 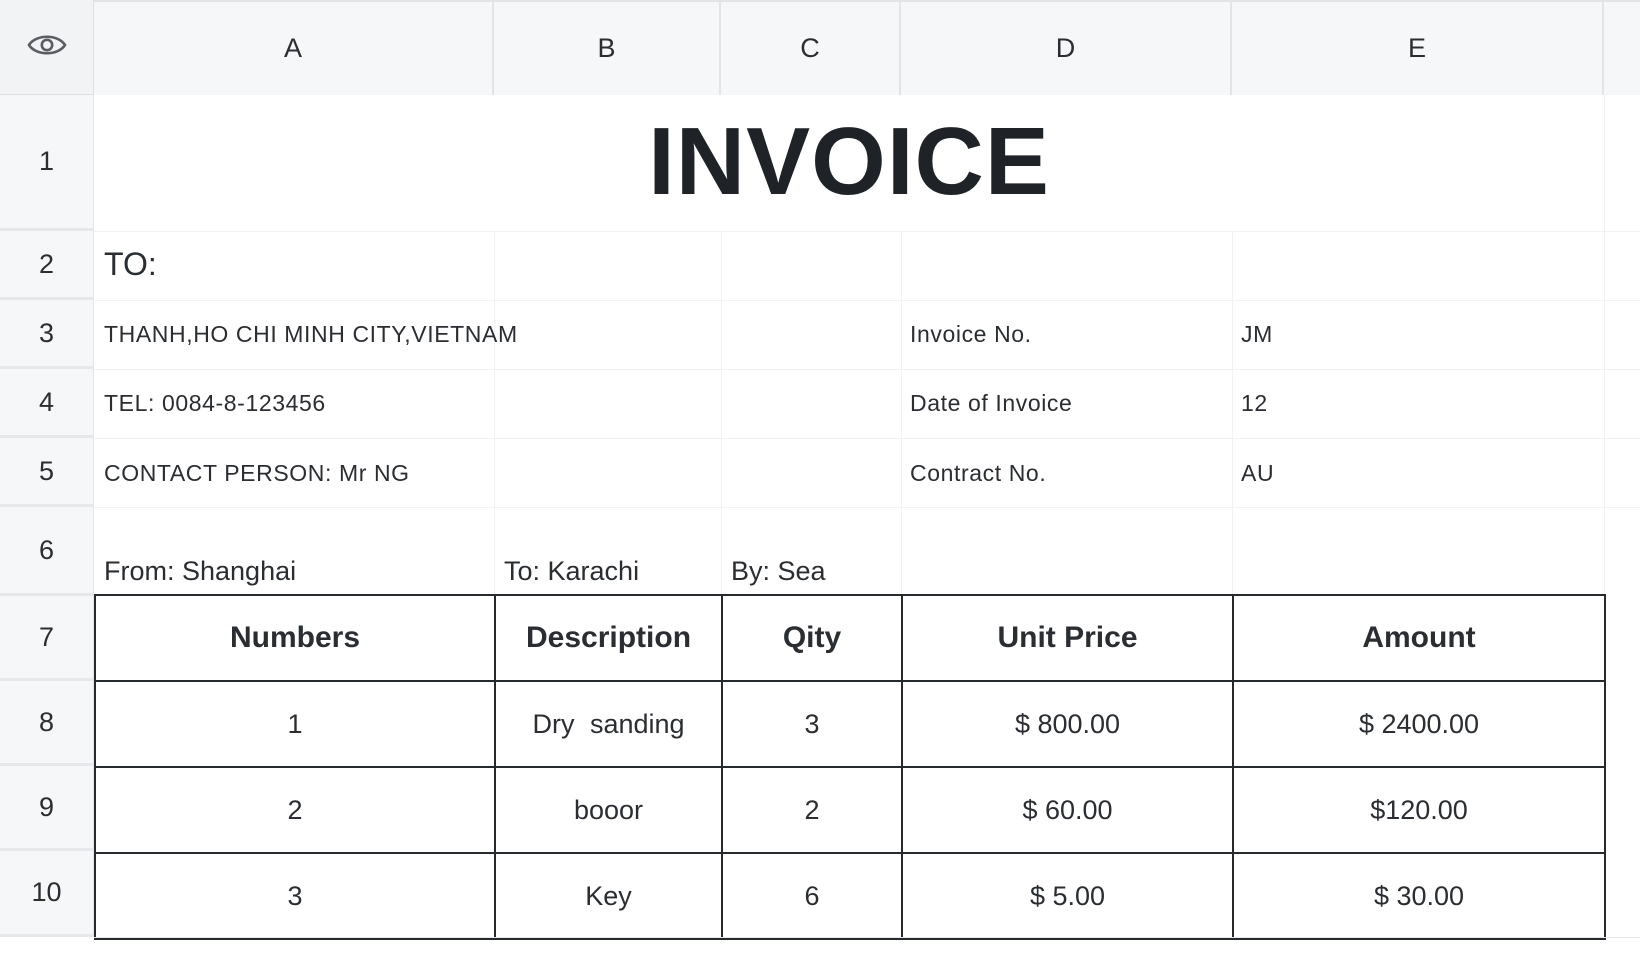 I want to click on header-description: Description, so click(x=608, y=638).